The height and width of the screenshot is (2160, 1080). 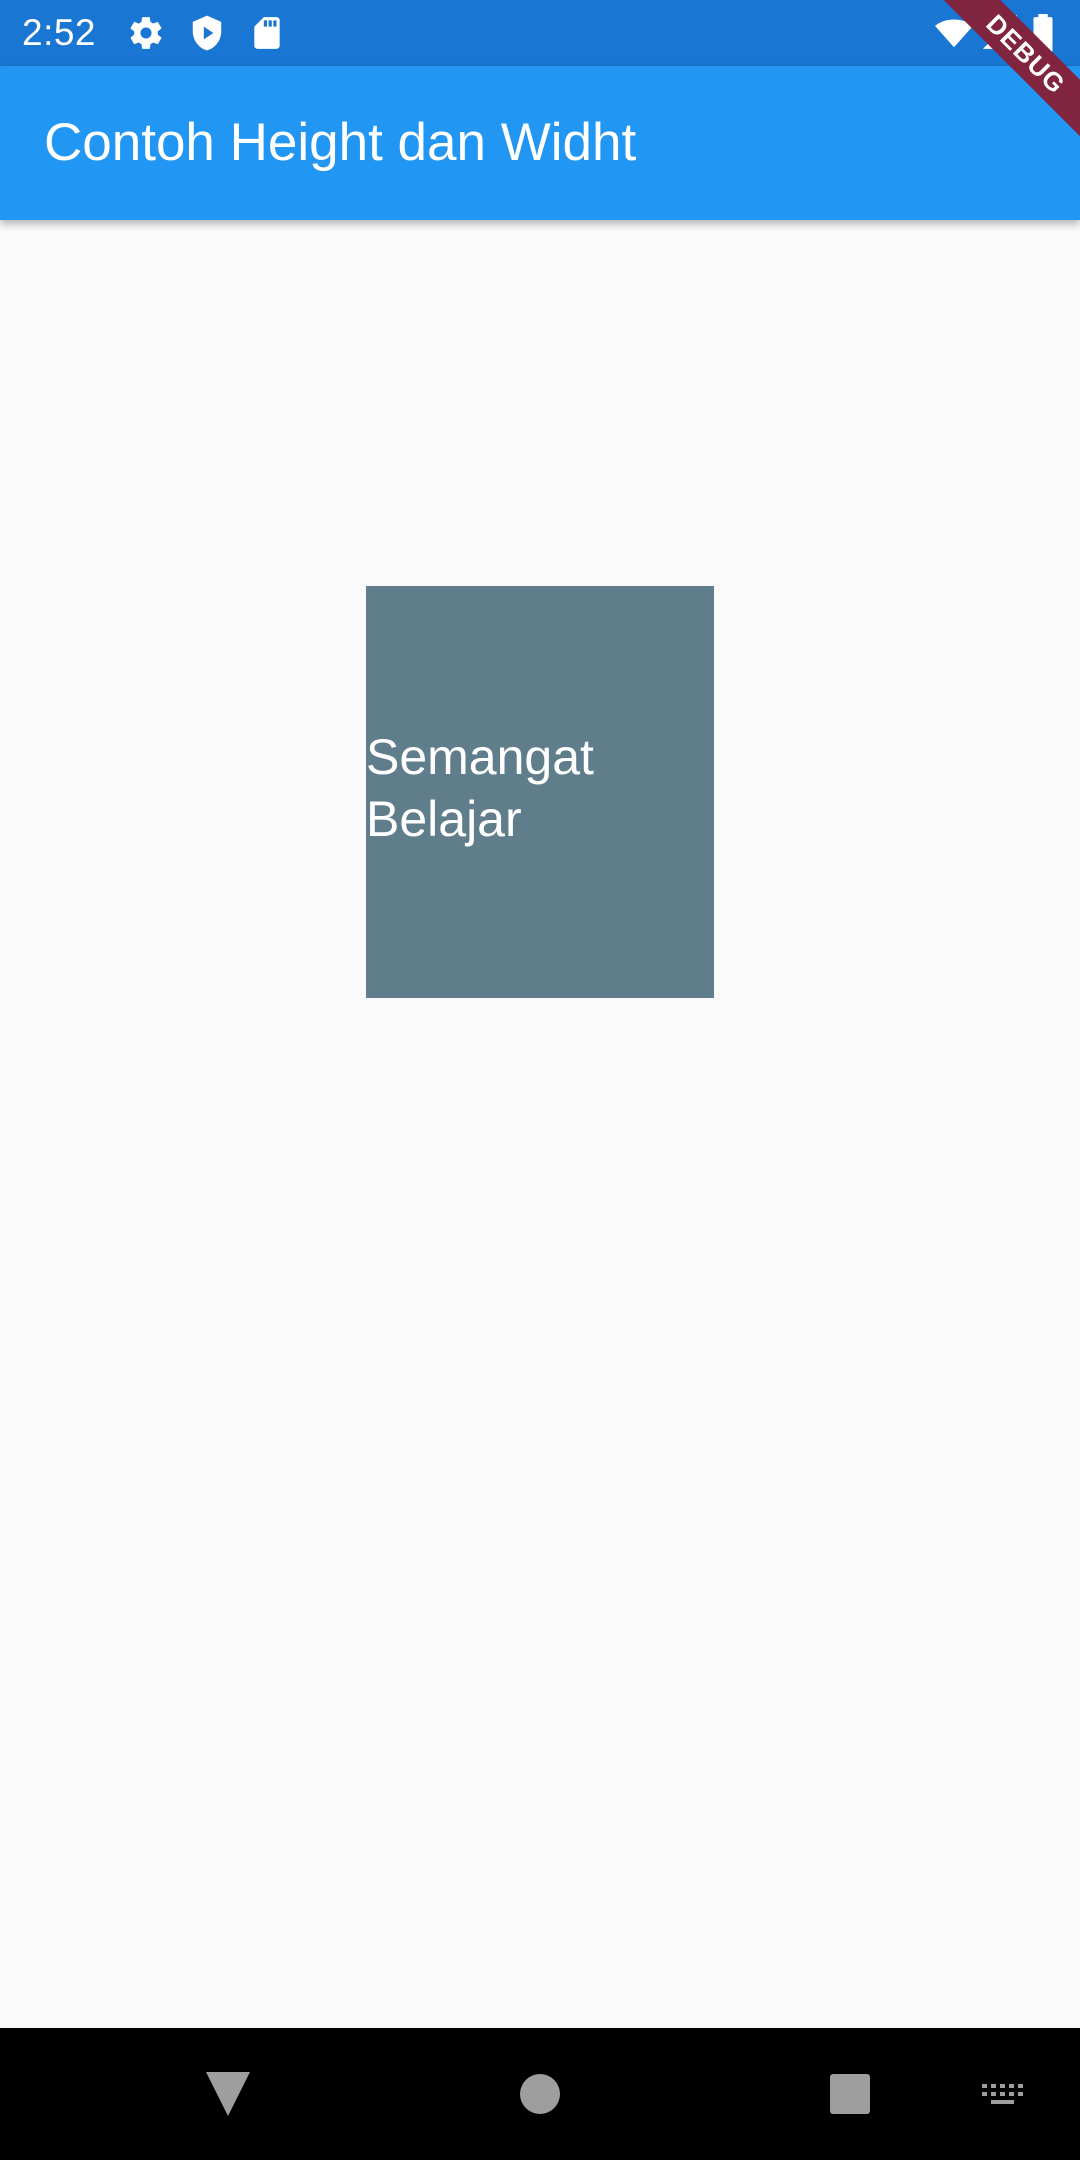 I want to click on status-bar: 2:52, so click(x=540, y=33).